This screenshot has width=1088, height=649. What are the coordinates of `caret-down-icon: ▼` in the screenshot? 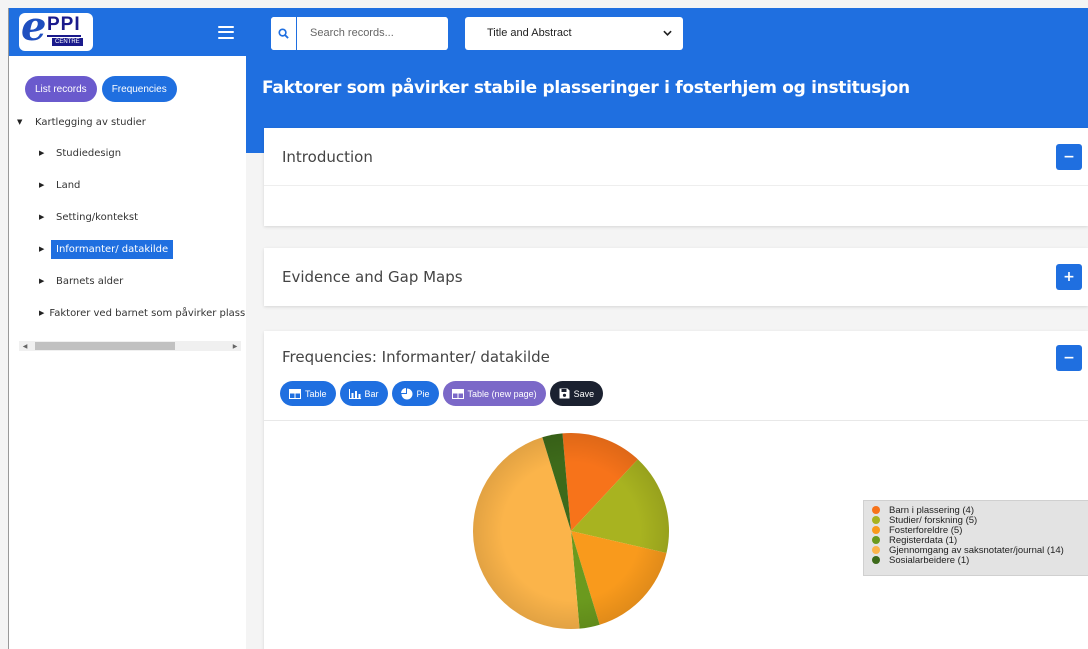 It's located at (23, 122).